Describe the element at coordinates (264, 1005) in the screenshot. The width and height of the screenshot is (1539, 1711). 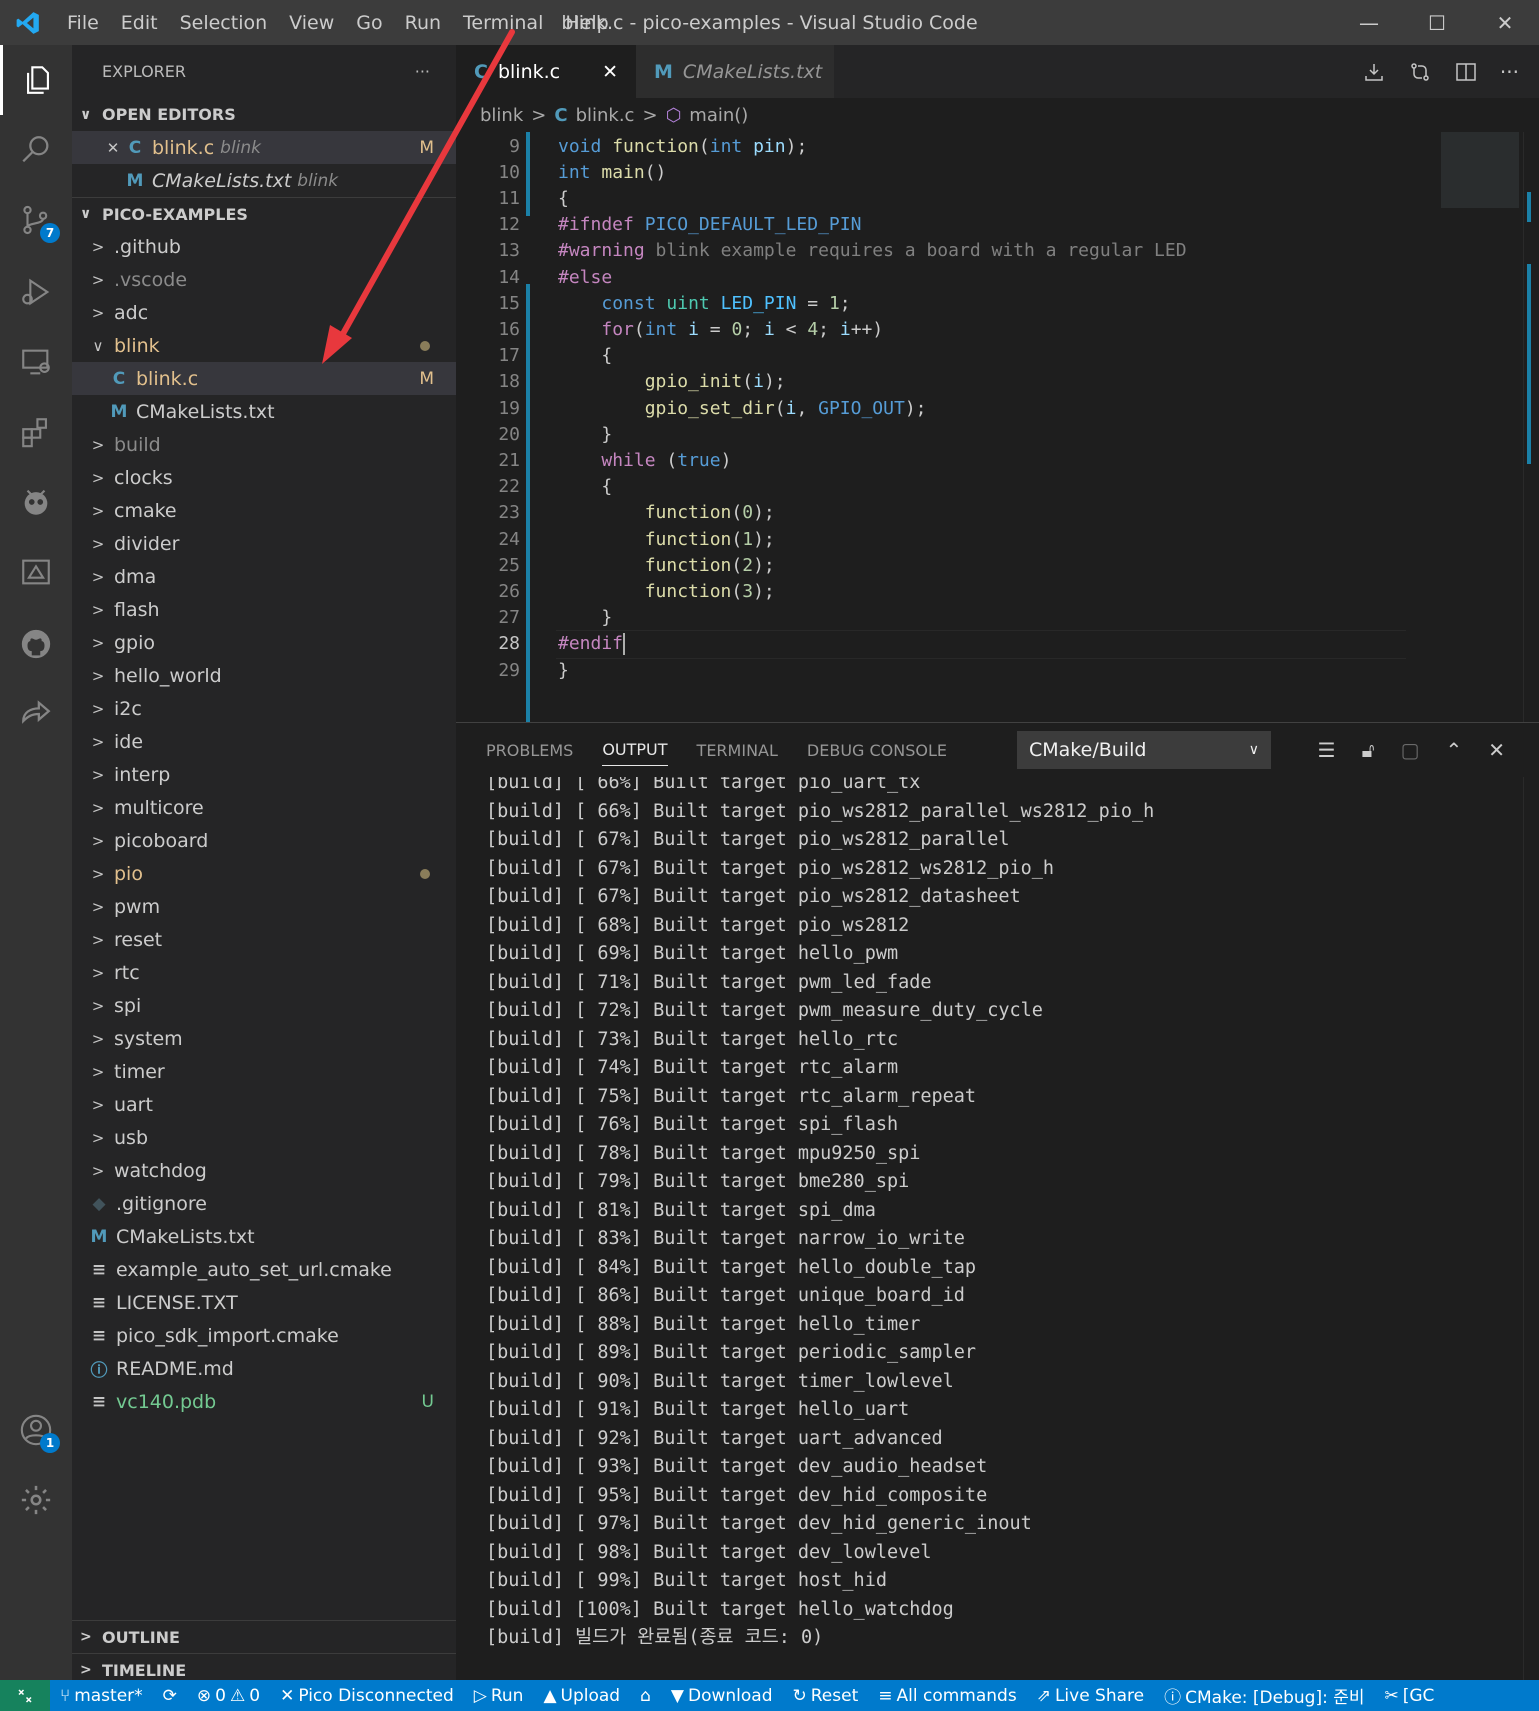
I see `folder-item: > spi` at that location.